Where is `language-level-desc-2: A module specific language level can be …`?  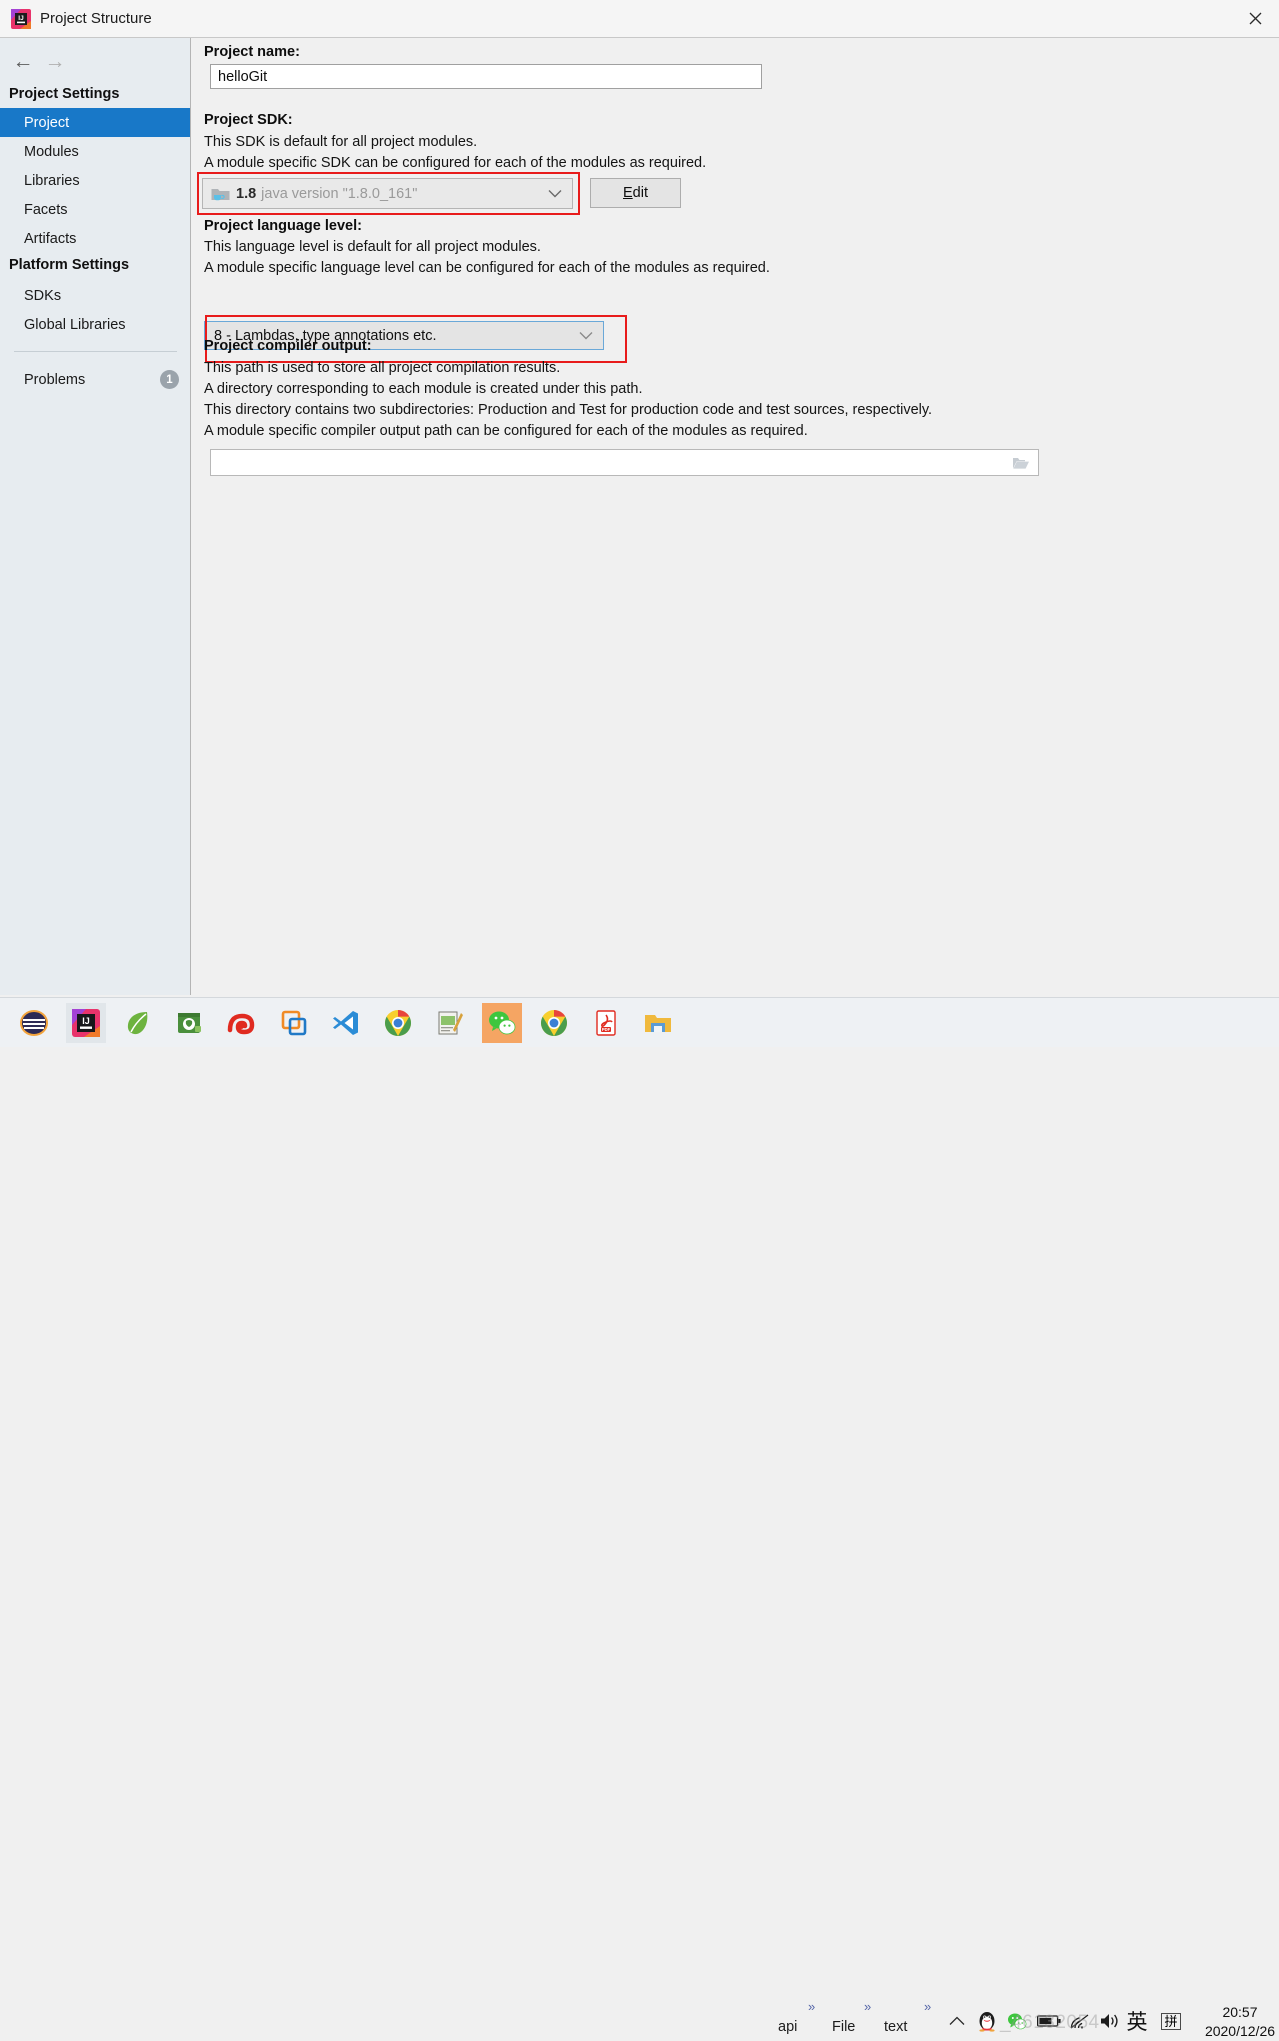 language-level-desc-2: A module specific language level can be … is located at coordinates (487, 268).